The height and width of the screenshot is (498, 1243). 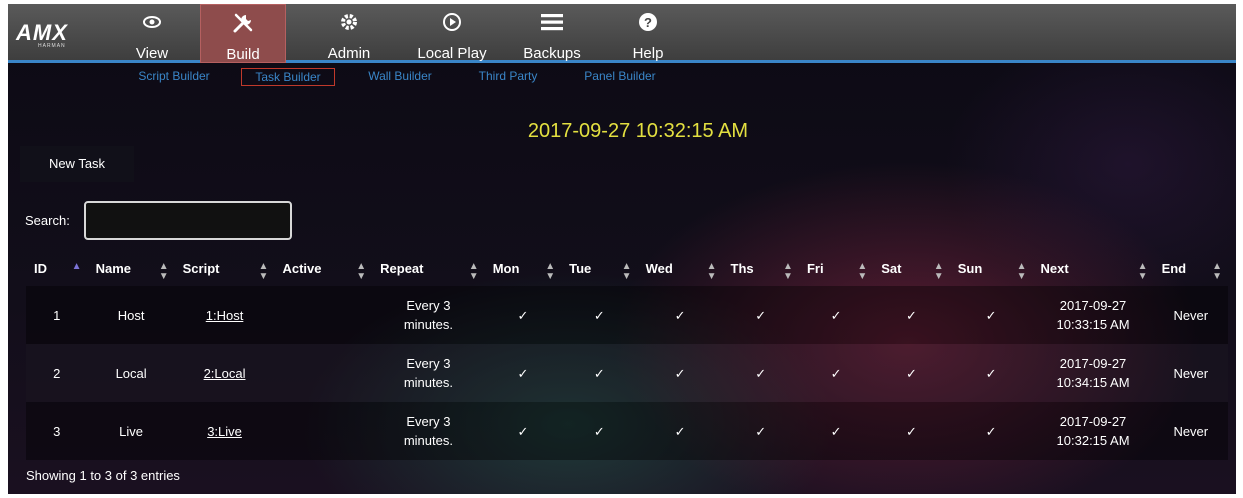 What do you see at coordinates (47, 220) in the screenshot?
I see `search-label: Search:` at bounding box center [47, 220].